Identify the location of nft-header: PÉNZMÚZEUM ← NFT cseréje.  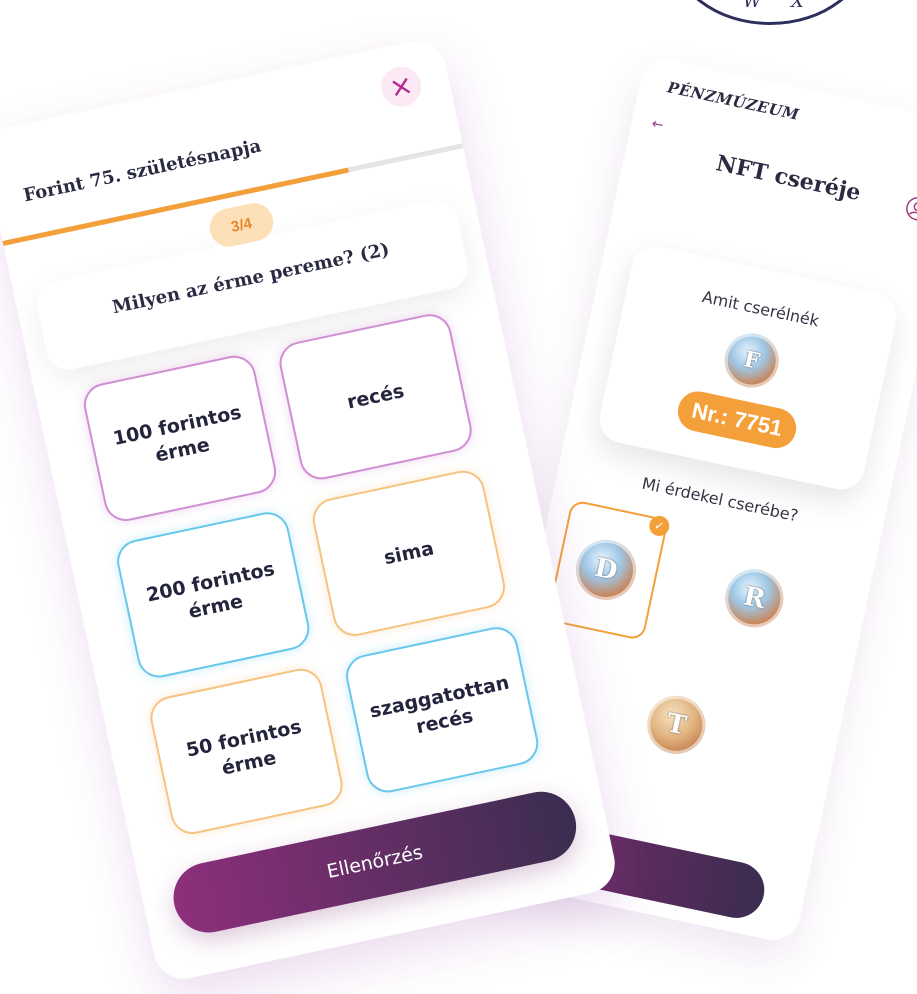
(766, 162).